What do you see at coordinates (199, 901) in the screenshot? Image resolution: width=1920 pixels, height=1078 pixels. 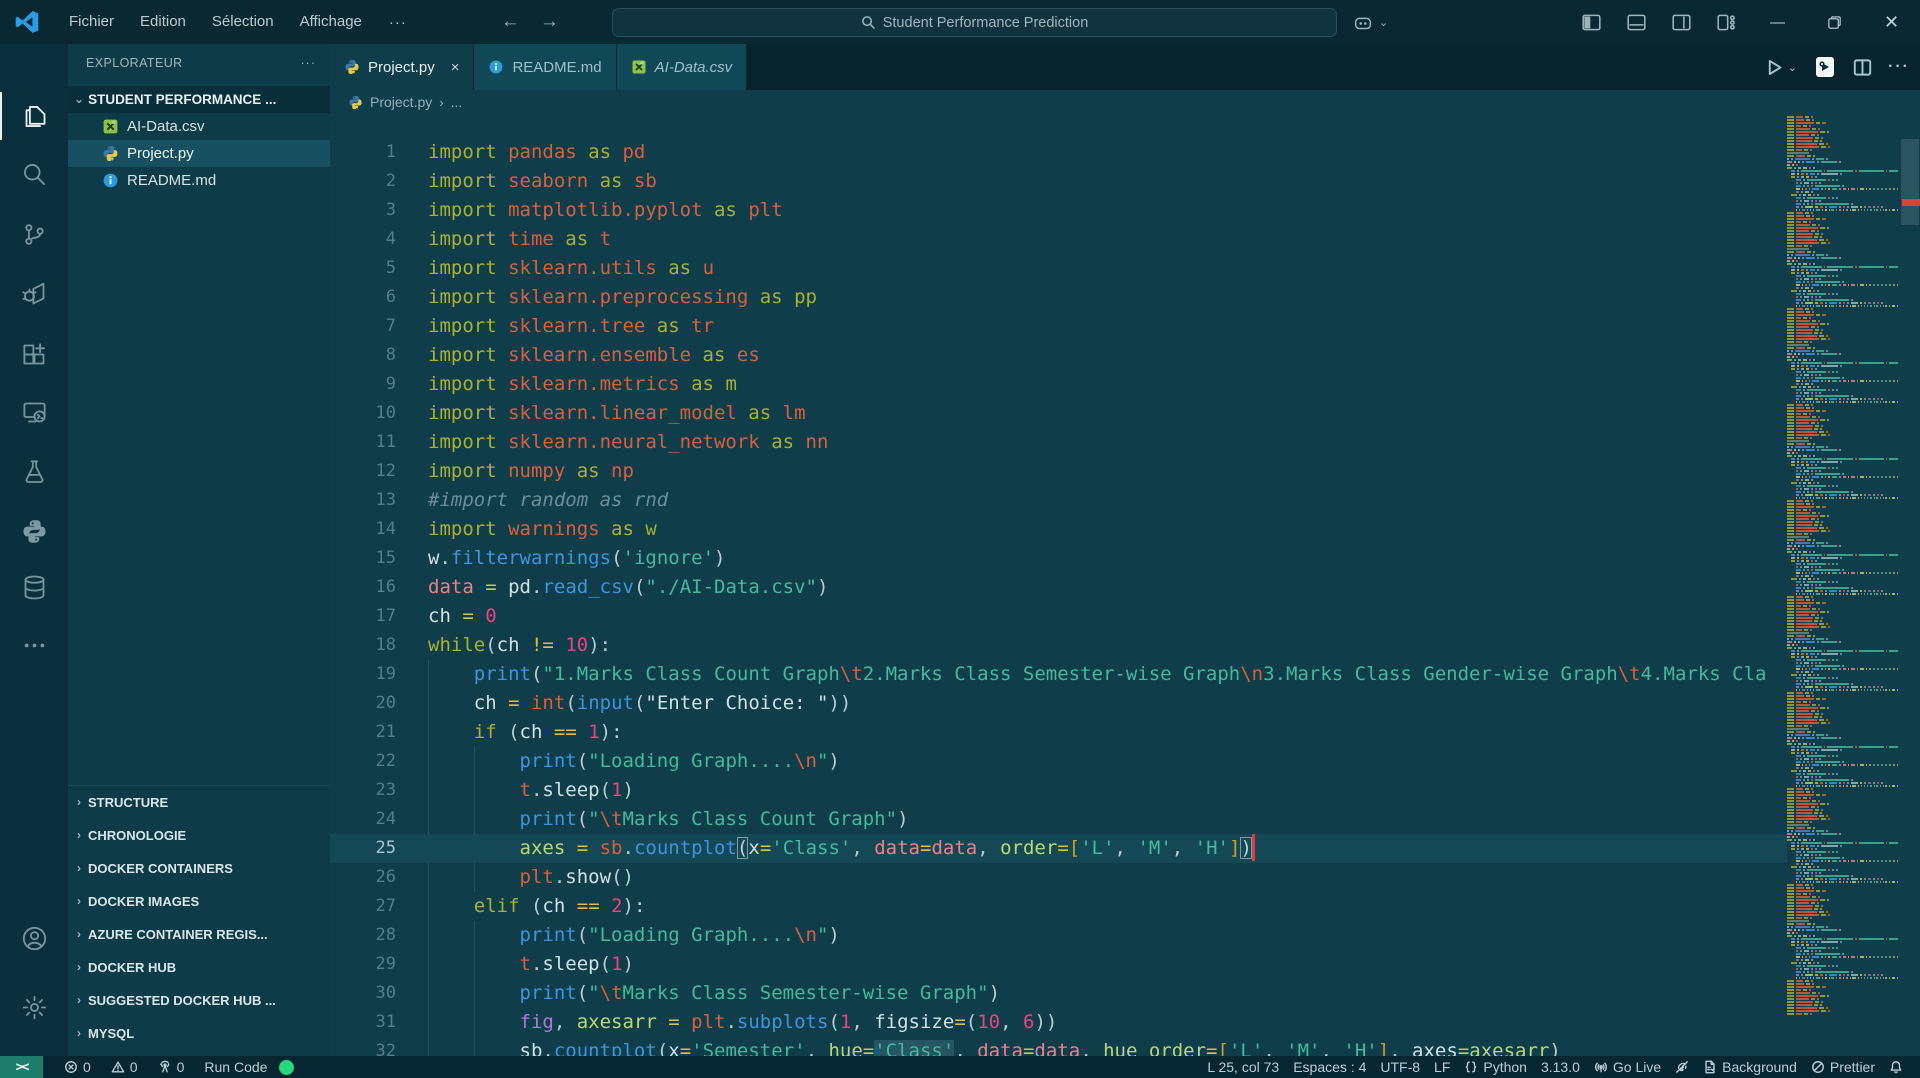 I see `section-docker-images: › DOCKER IMAGES` at bounding box center [199, 901].